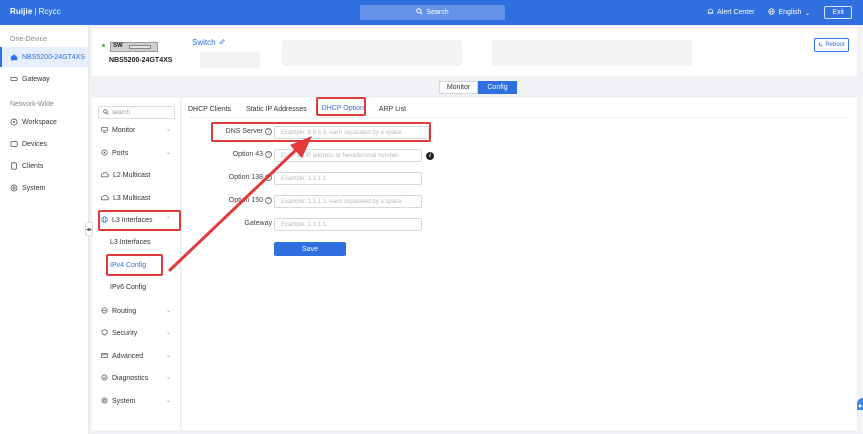 This screenshot has width=863, height=434. I want to click on menu-item-l3-interfaces: L3 Interfaces ⌃, so click(136, 220).